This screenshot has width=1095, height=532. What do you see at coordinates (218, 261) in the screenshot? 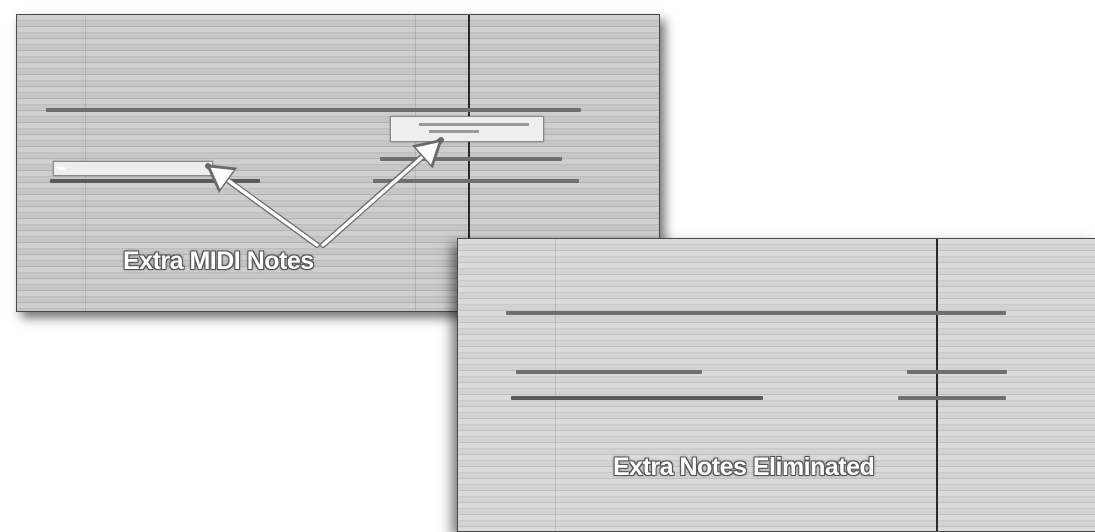
I see `caption-extra-midi-notes: Extra MIDI Notes` at bounding box center [218, 261].